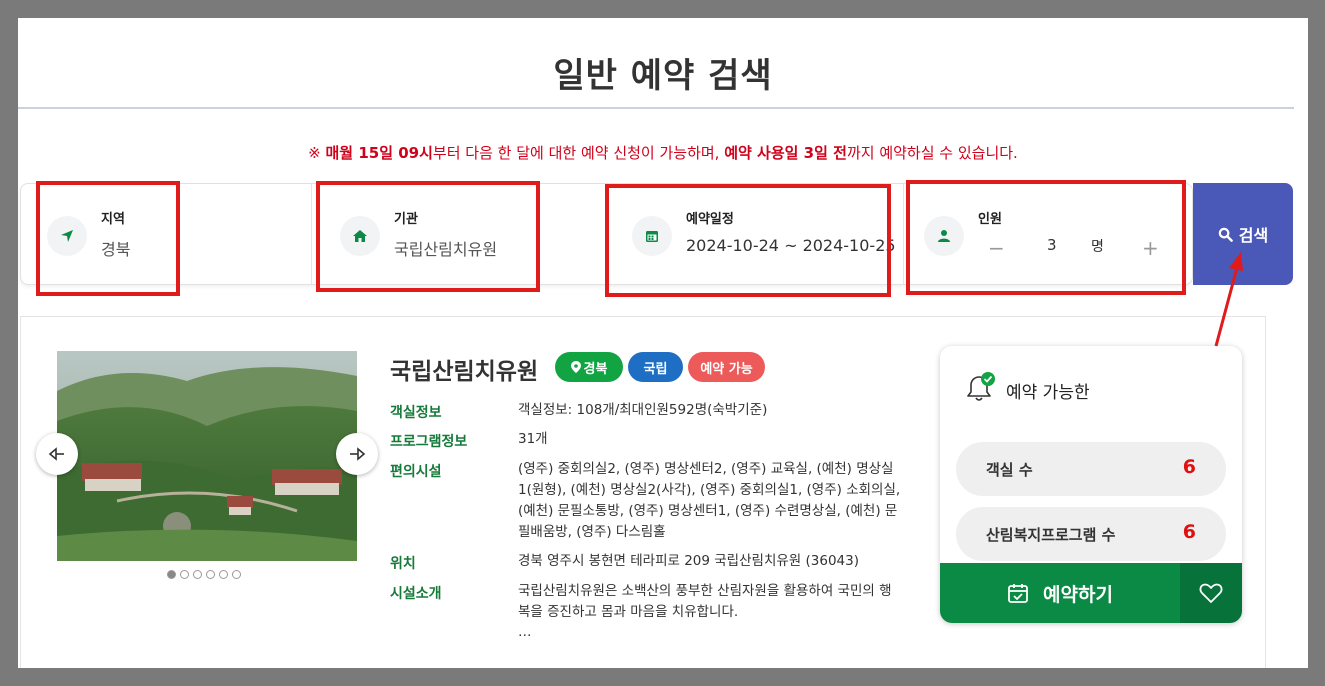 Image resolution: width=1325 pixels, height=686 pixels. I want to click on arrow-right-icon, so click(358, 454).